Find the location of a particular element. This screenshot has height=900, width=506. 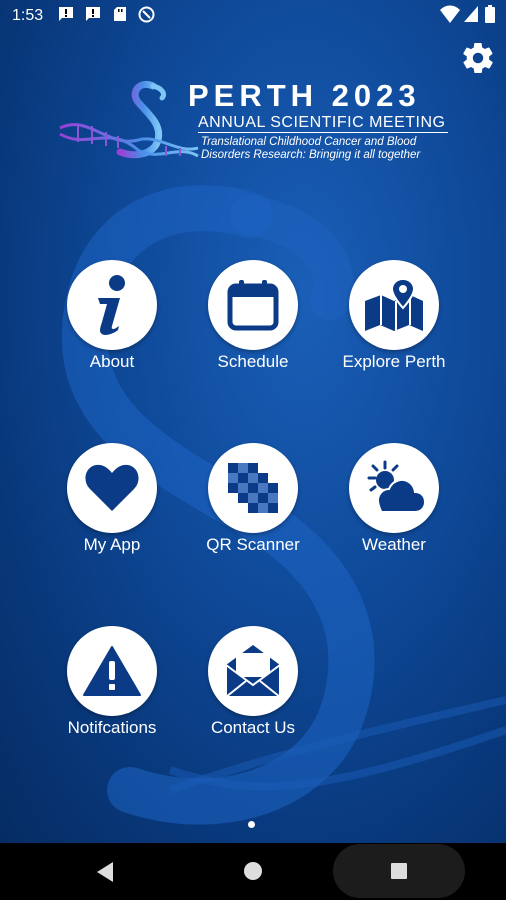

contact-us-button: Contact Us is located at coordinates (253, 691).